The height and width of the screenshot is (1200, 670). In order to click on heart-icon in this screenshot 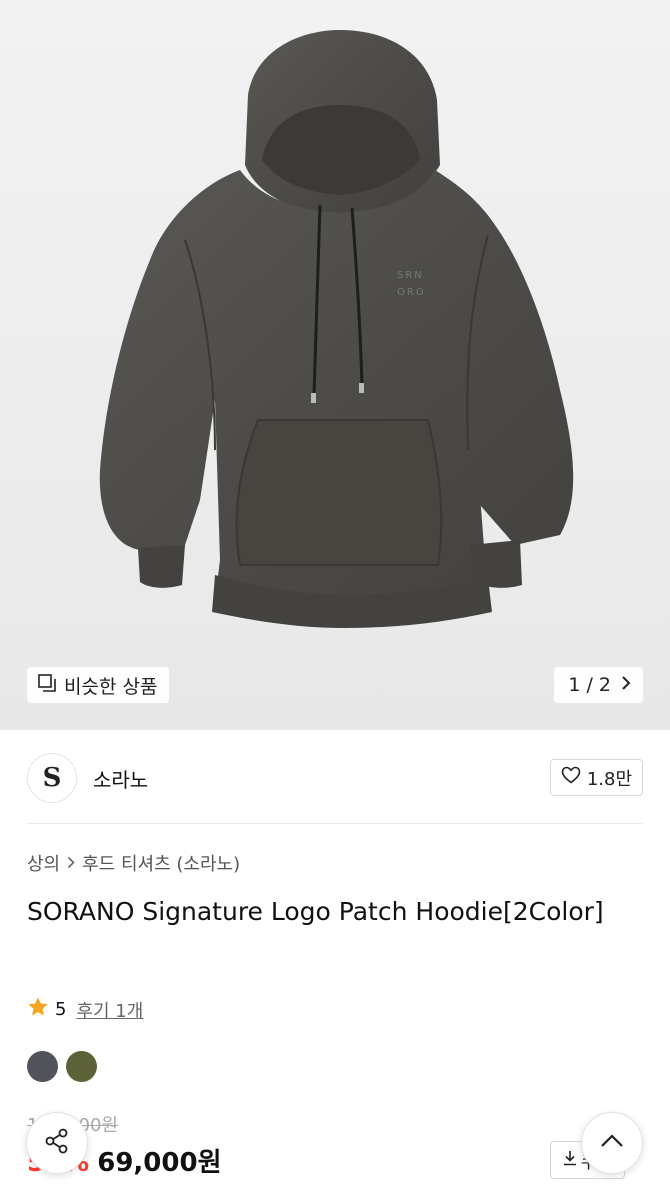, I will do `click(571, 777)`.